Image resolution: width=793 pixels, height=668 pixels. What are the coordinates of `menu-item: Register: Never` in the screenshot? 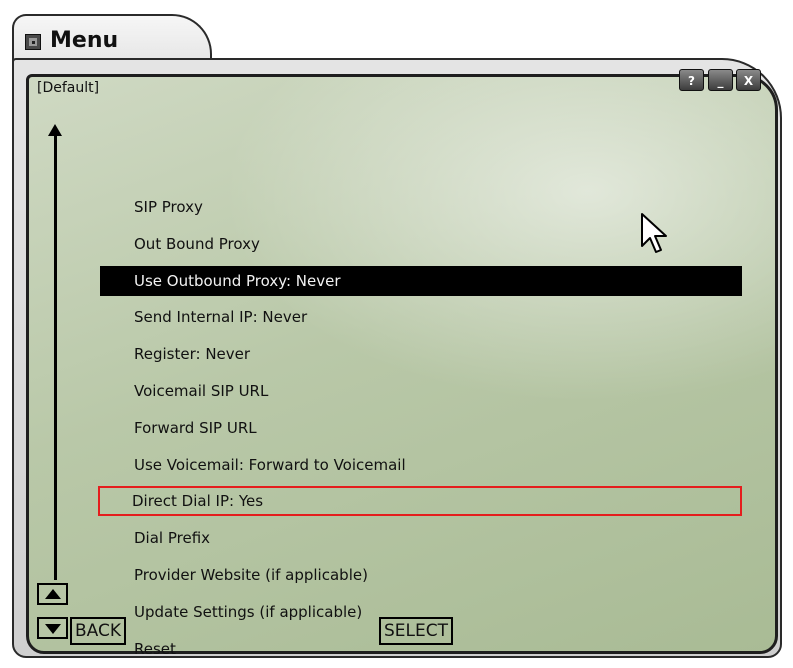 It's located at (421, 354).